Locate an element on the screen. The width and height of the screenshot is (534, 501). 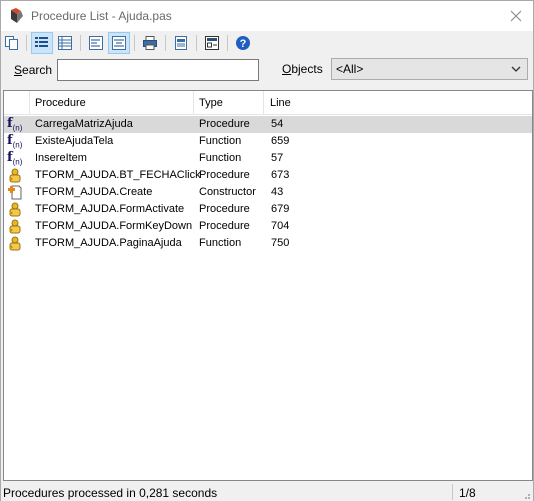
align-center-icon is located at coordinates (119, 43).